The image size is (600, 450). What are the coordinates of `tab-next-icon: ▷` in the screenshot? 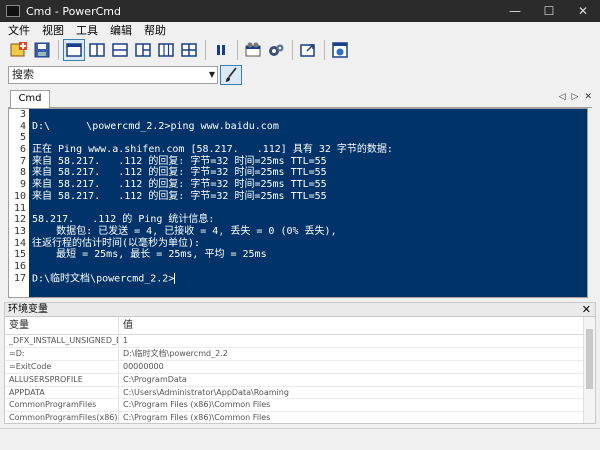 It's located at (575, 97).